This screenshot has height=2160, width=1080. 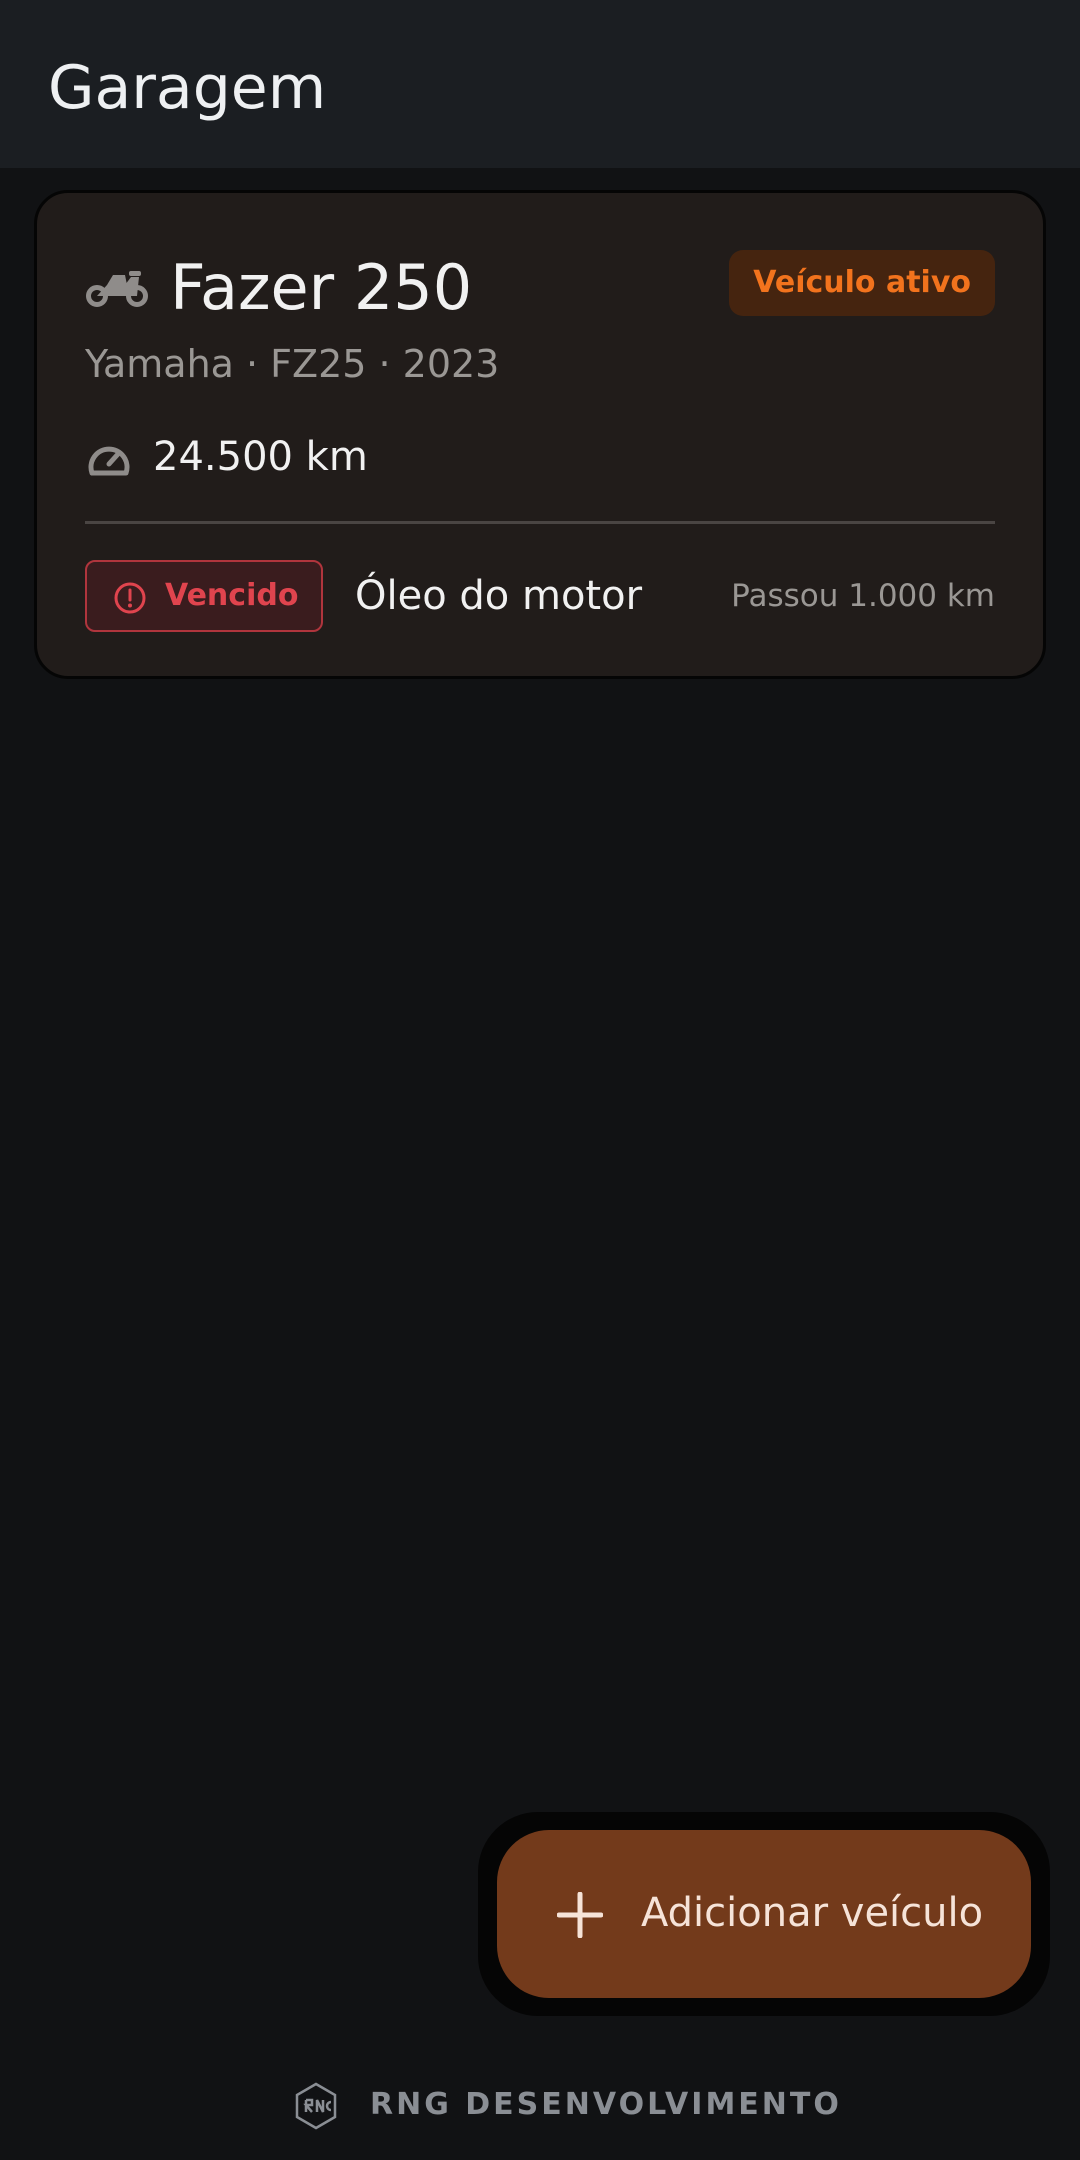 What do you see at coordinates (540, 84) in the screenshot?
I see `app-bar: Garagem` at bounding box center [540, 84].